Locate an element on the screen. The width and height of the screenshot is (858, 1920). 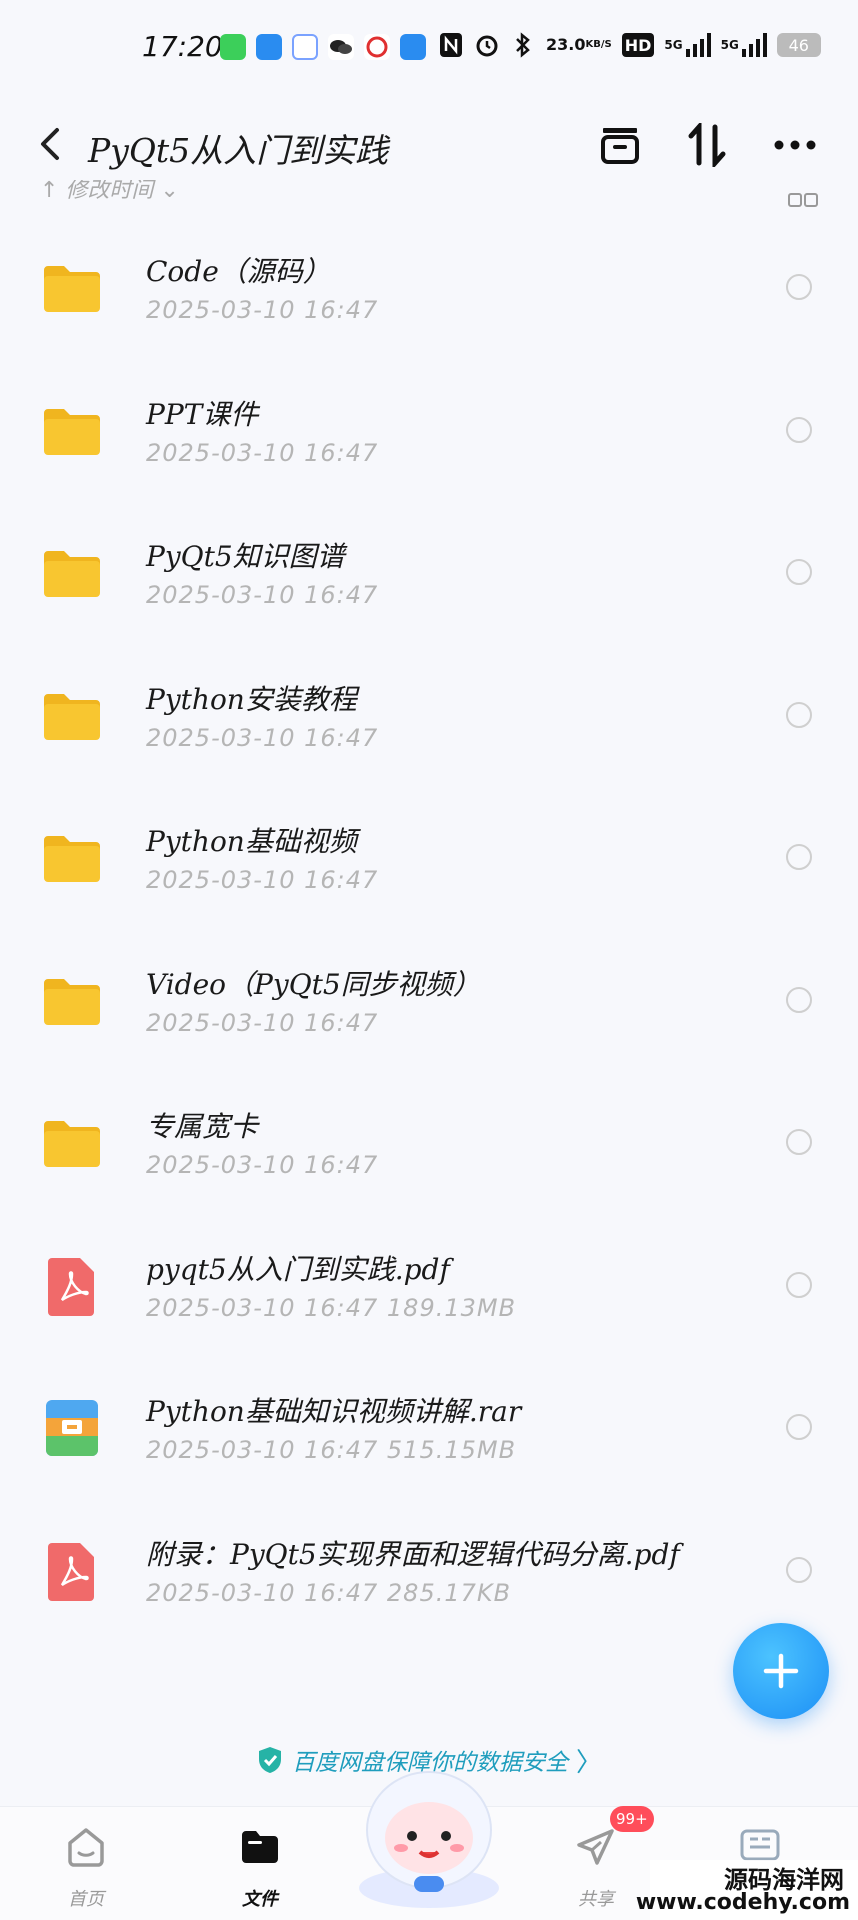
back-icon is located at coordinates (50, 144).